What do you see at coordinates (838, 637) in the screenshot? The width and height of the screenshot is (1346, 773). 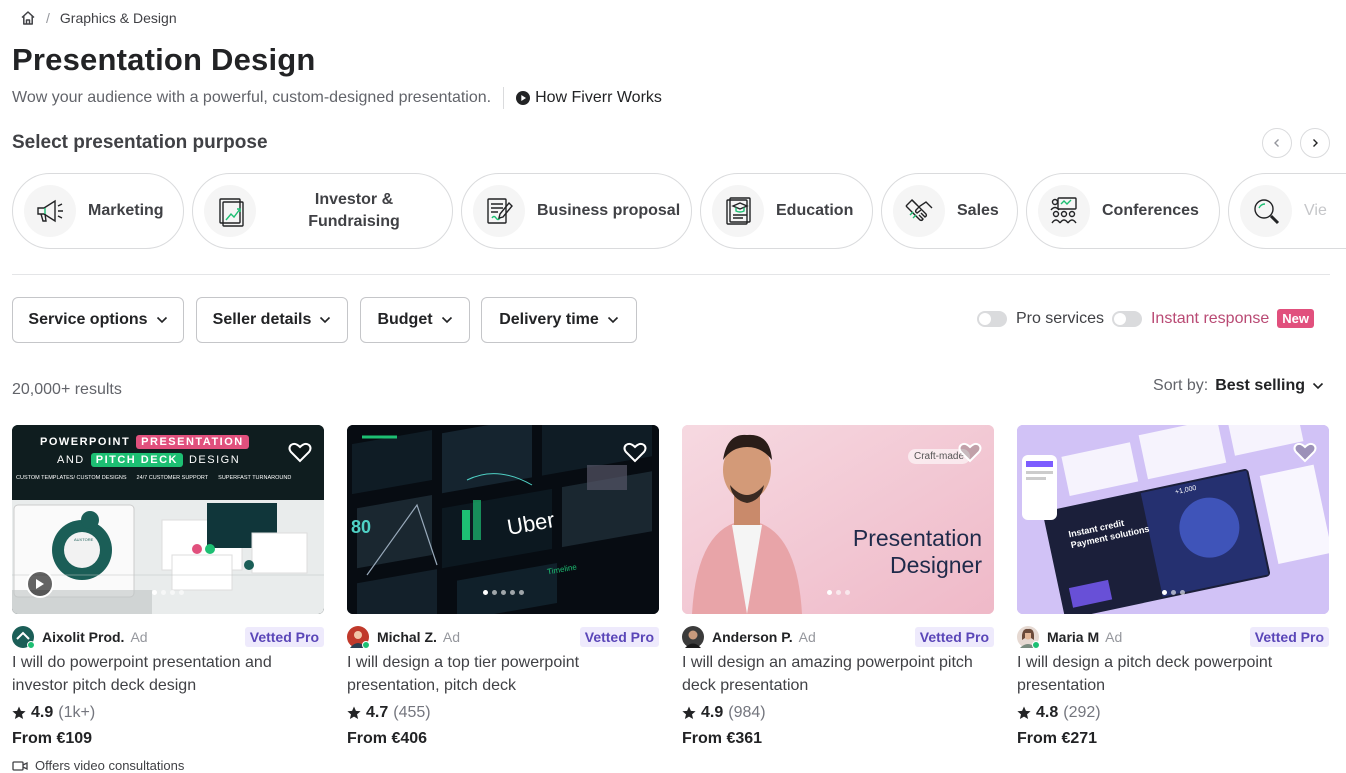 I see `seller-row: Anderson P. Ad Vetted Pro` at bounding box center [838, 637].